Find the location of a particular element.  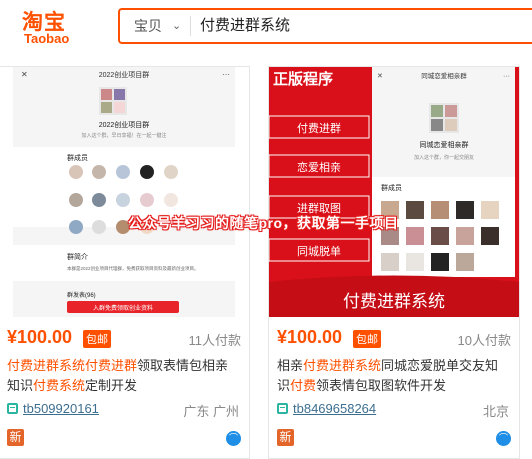

shop-name-link: tb8469658264 is located at coordinates (334, 408).